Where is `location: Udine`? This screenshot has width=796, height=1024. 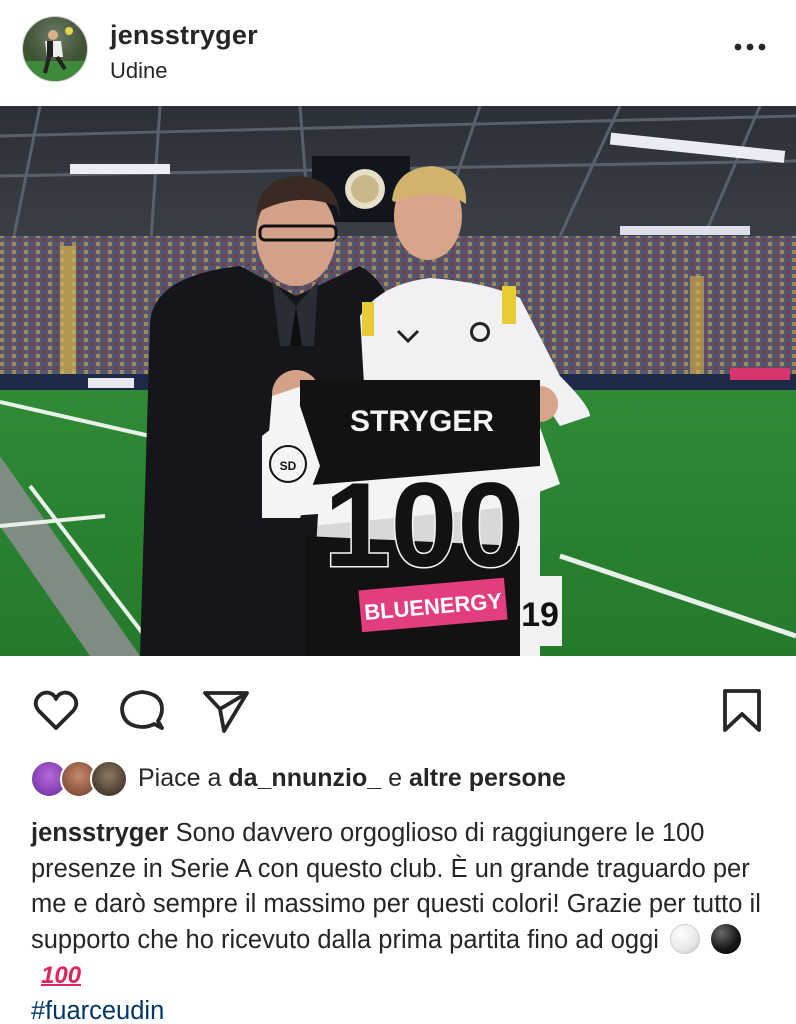
location: Udine is located at coordinates (138, 71).